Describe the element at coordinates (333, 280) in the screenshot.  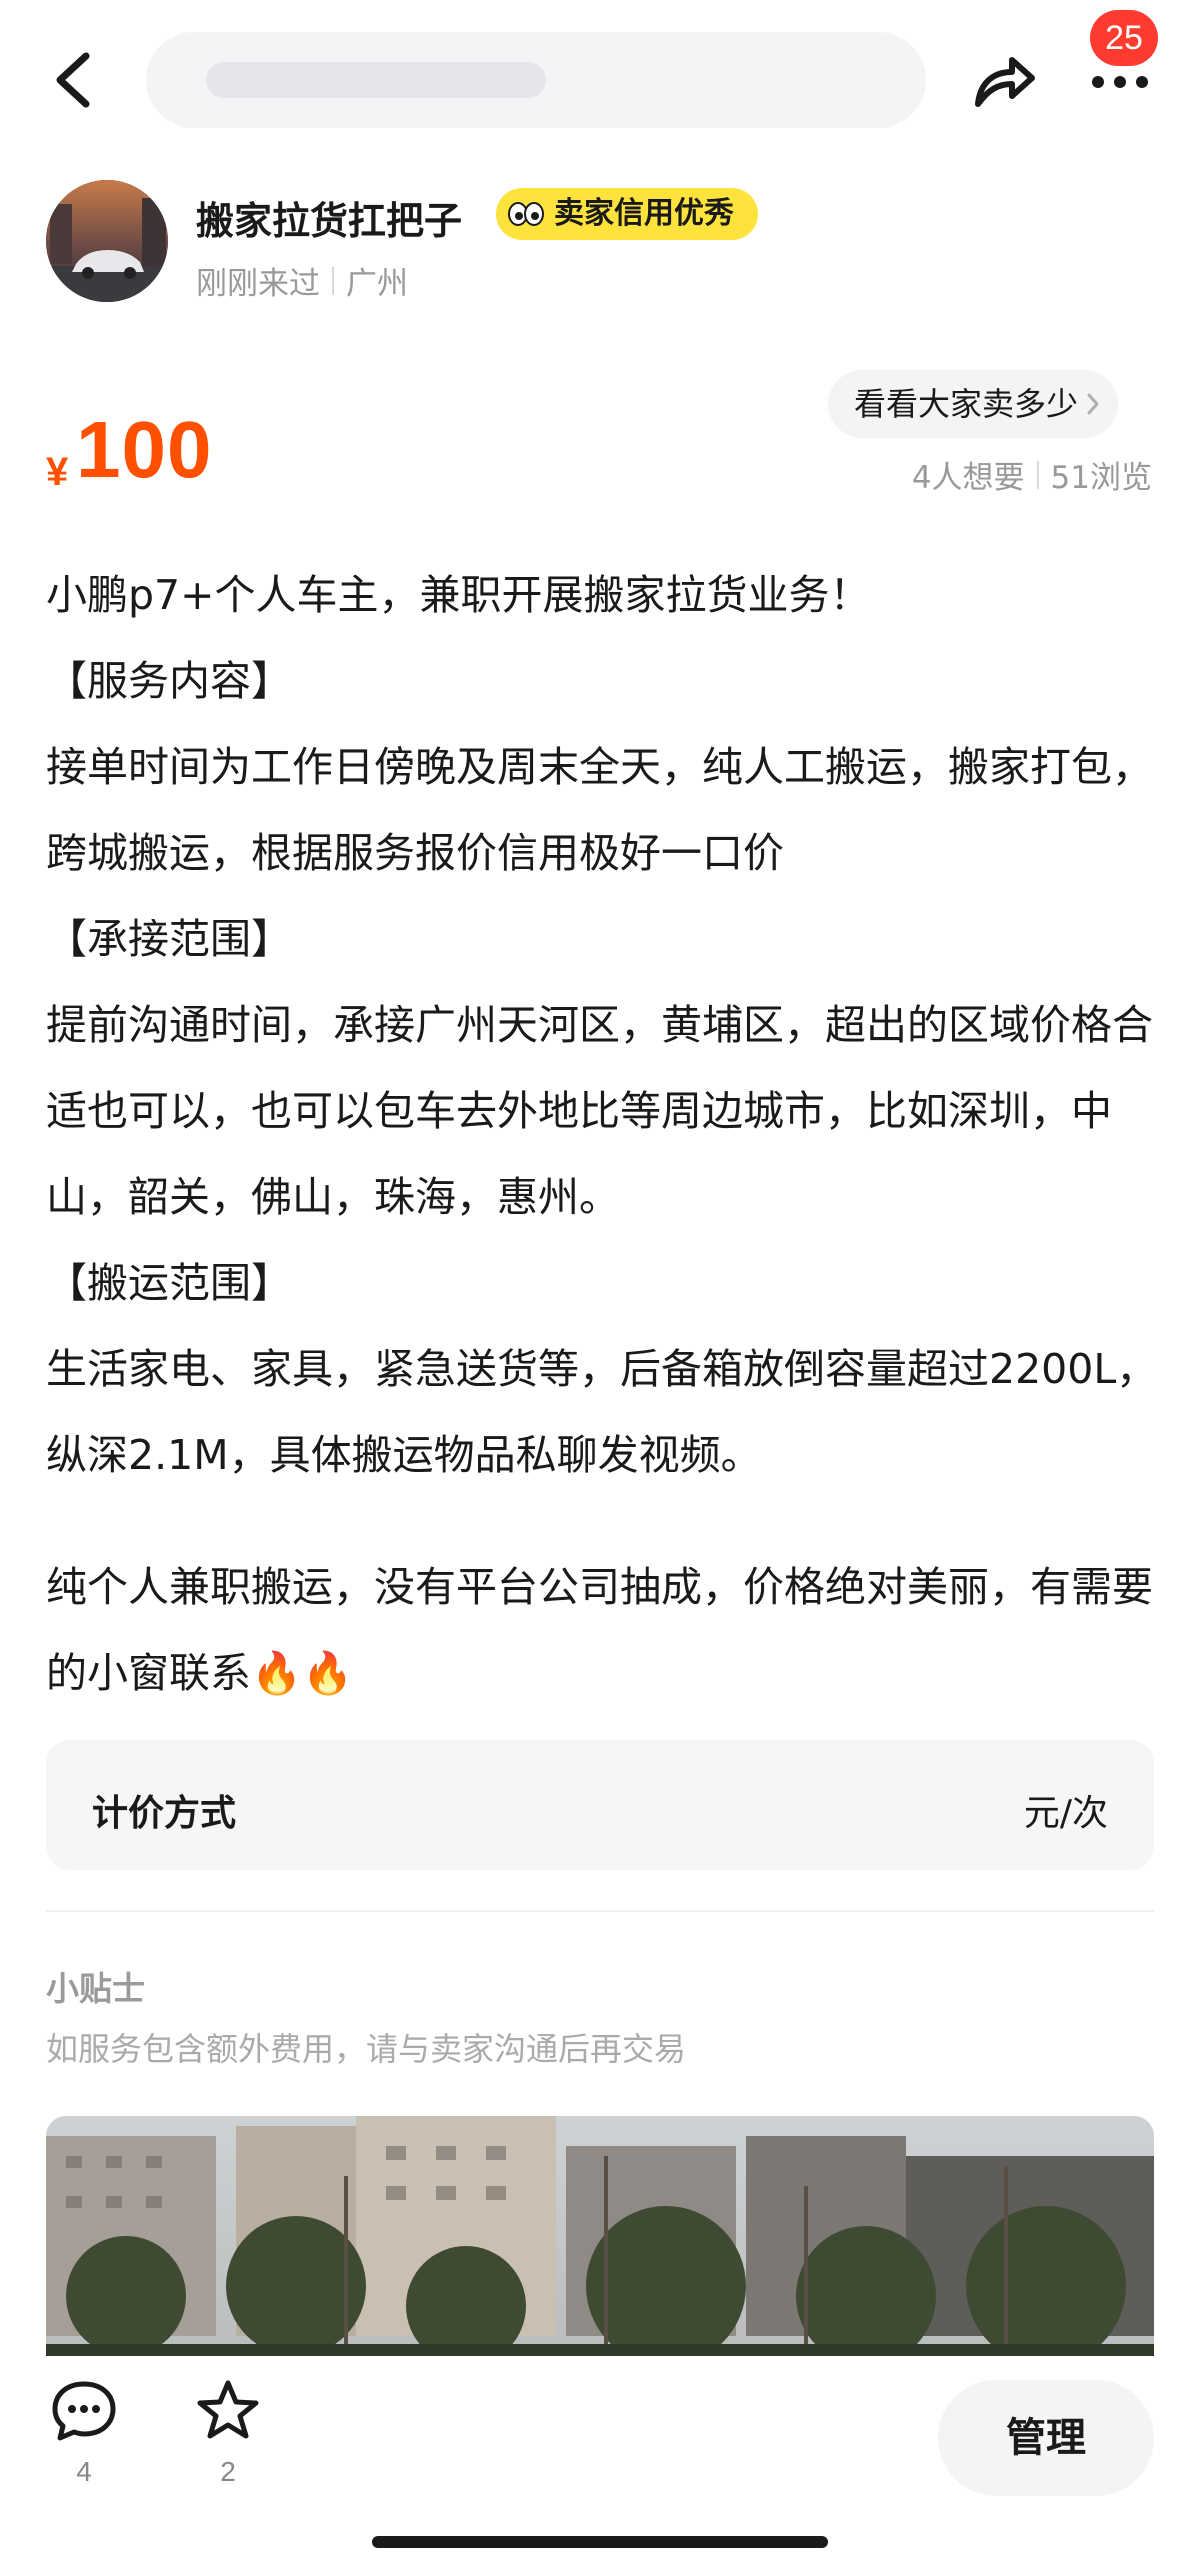
I see `meta-divider` at that location.